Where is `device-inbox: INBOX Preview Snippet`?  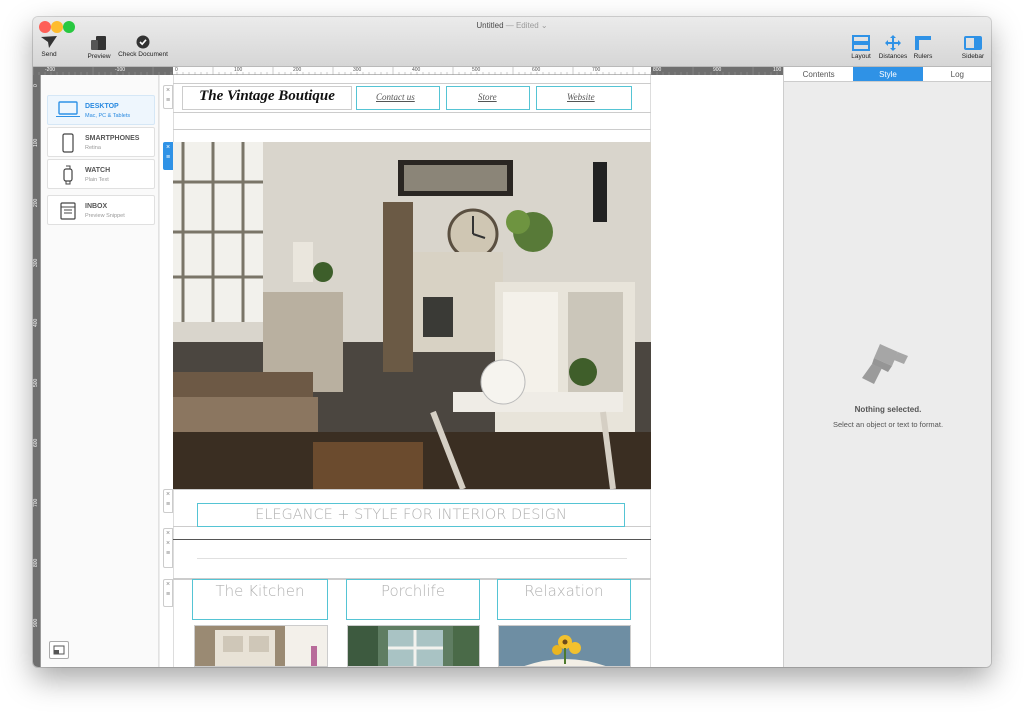
device-inbox: INBOX Preview Snippet is located at coordinates (101, 210).